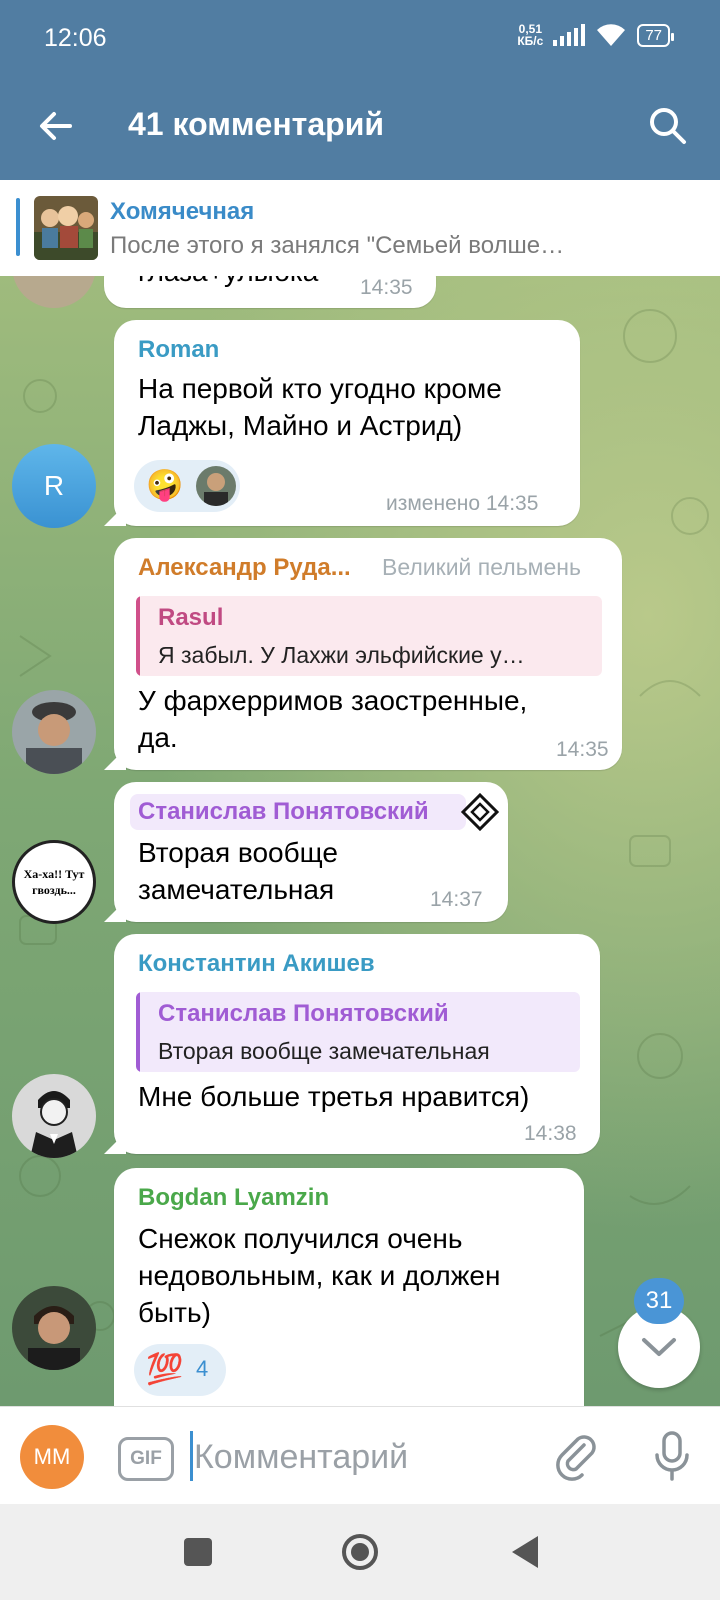 The image size is (720, 1600). What do you see at coordinates (595, 35) in the screenshot?
I see `status-icons: 0,51 КБ/с 77` at bounding box center [595, 35].